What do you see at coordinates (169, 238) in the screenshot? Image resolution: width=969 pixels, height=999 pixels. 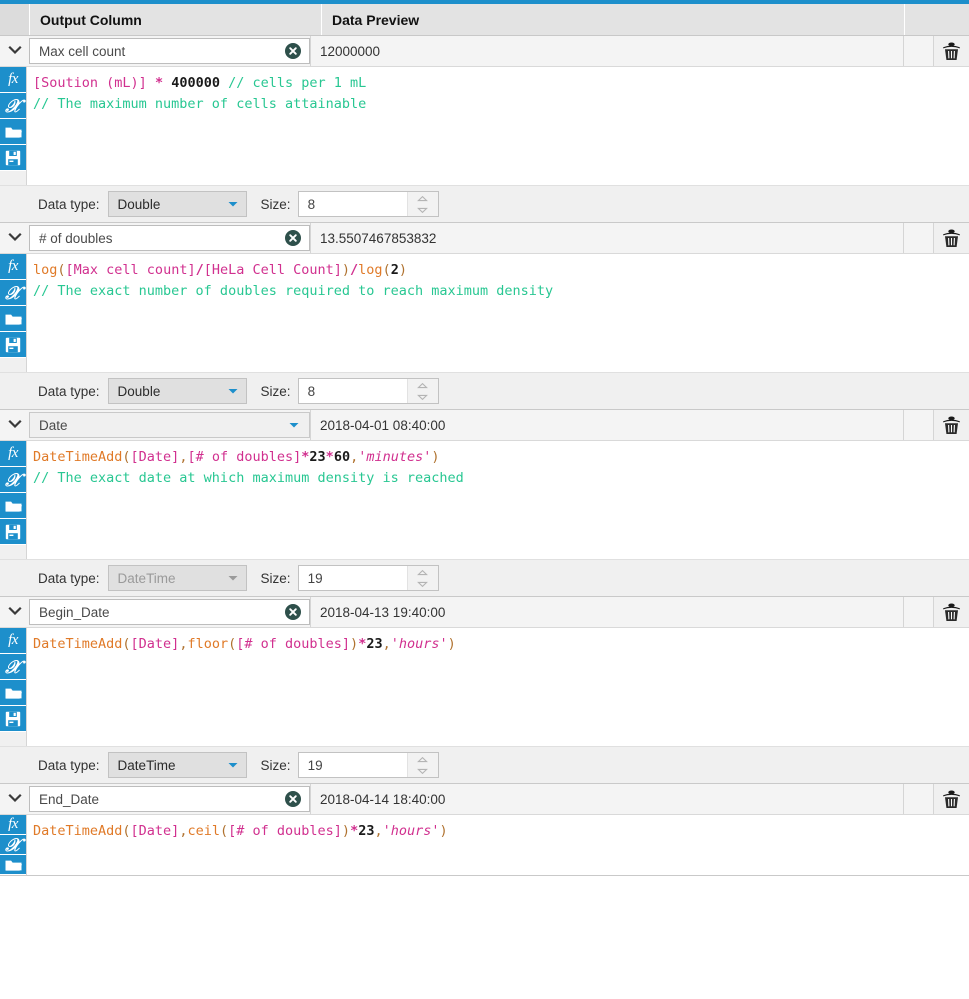 I see `column-name-field: # of doubles` at bounding box center [169, 238].